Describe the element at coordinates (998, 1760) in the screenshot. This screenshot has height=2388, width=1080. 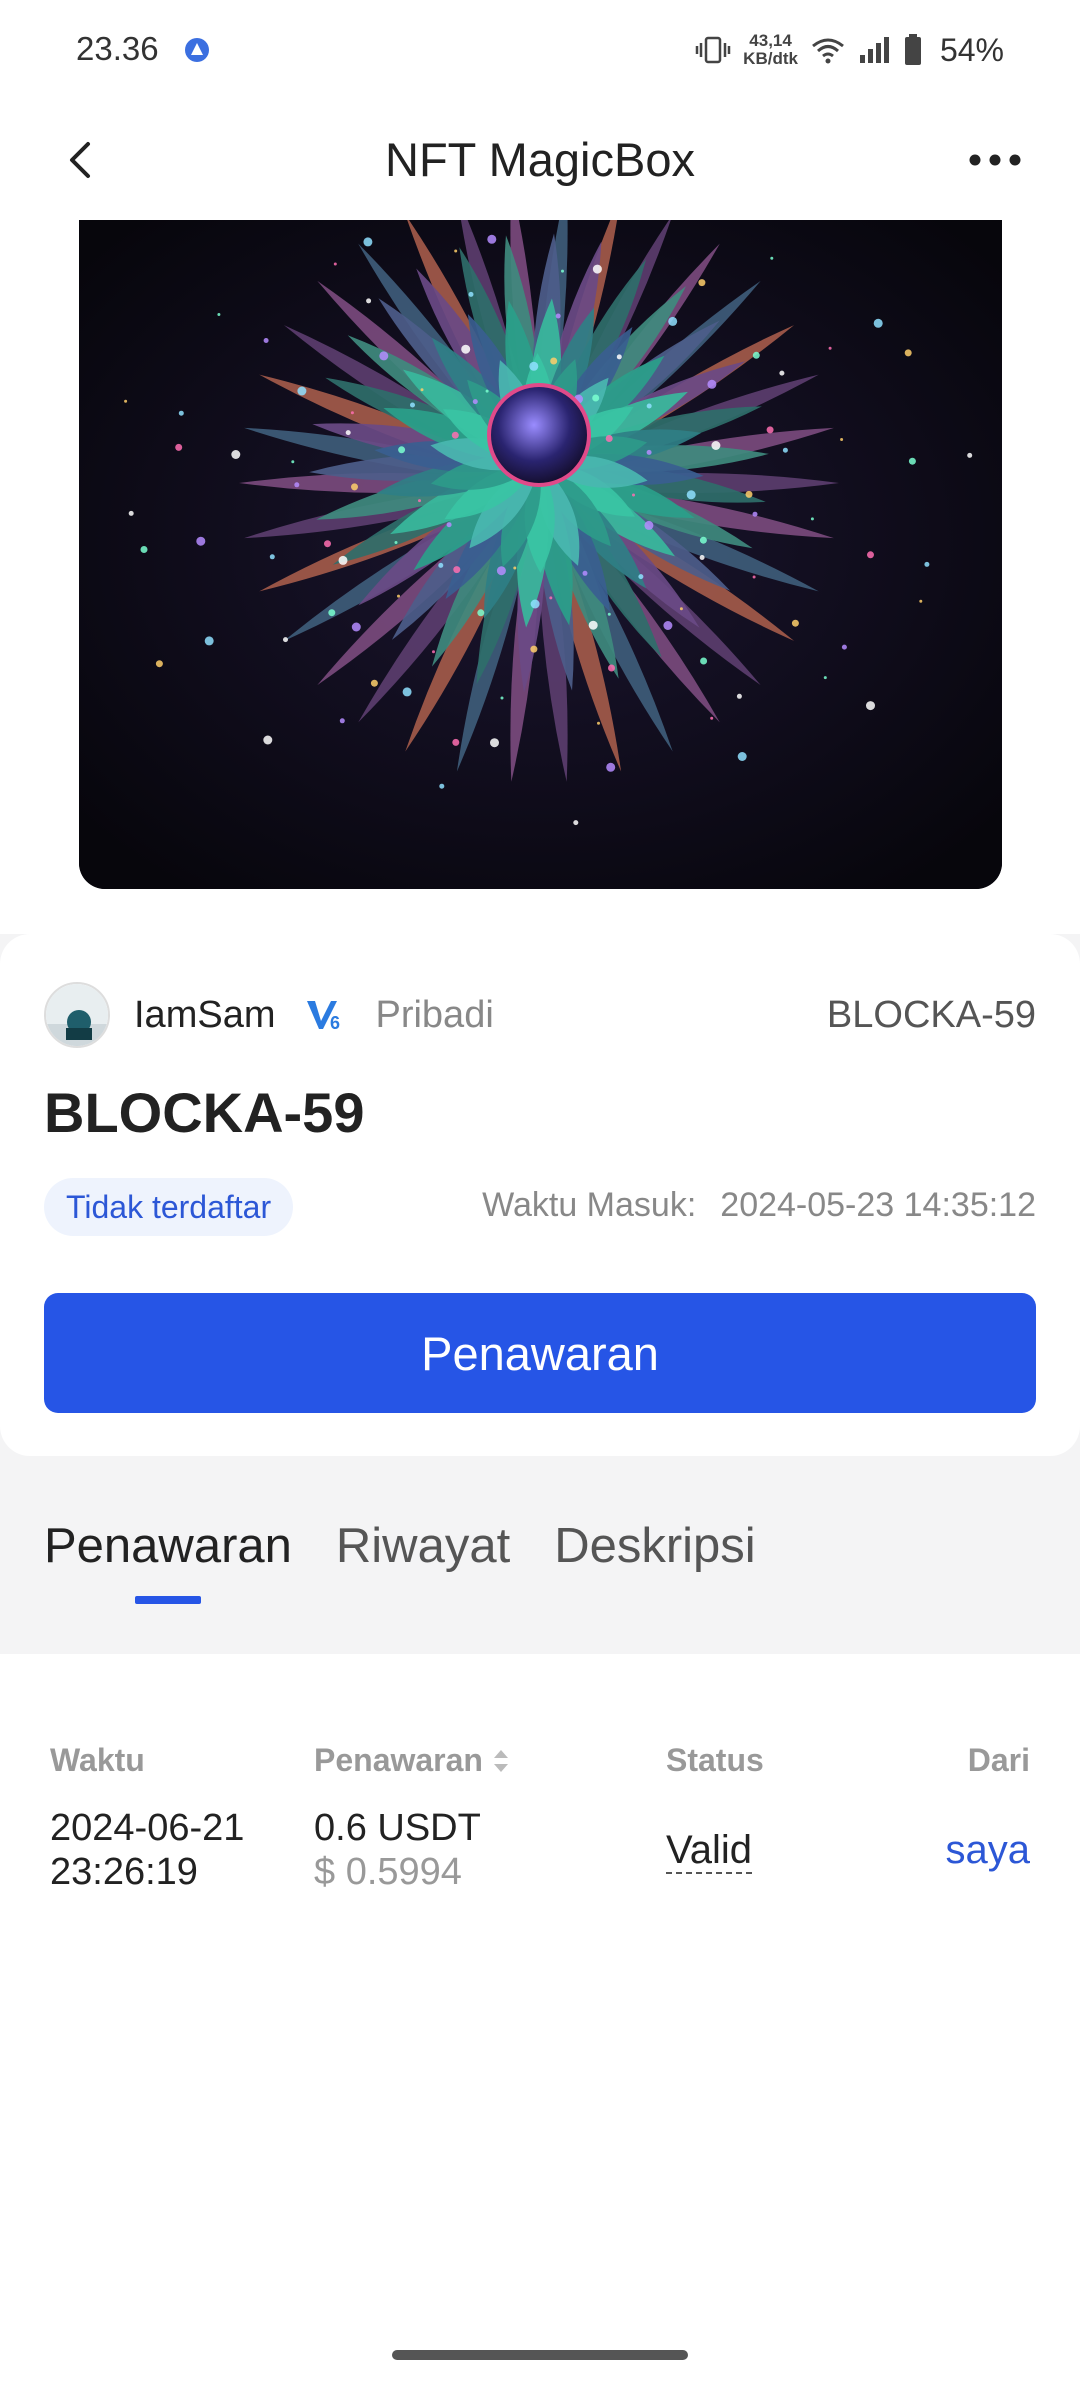
I see `column-header-from: Dari` at that location.